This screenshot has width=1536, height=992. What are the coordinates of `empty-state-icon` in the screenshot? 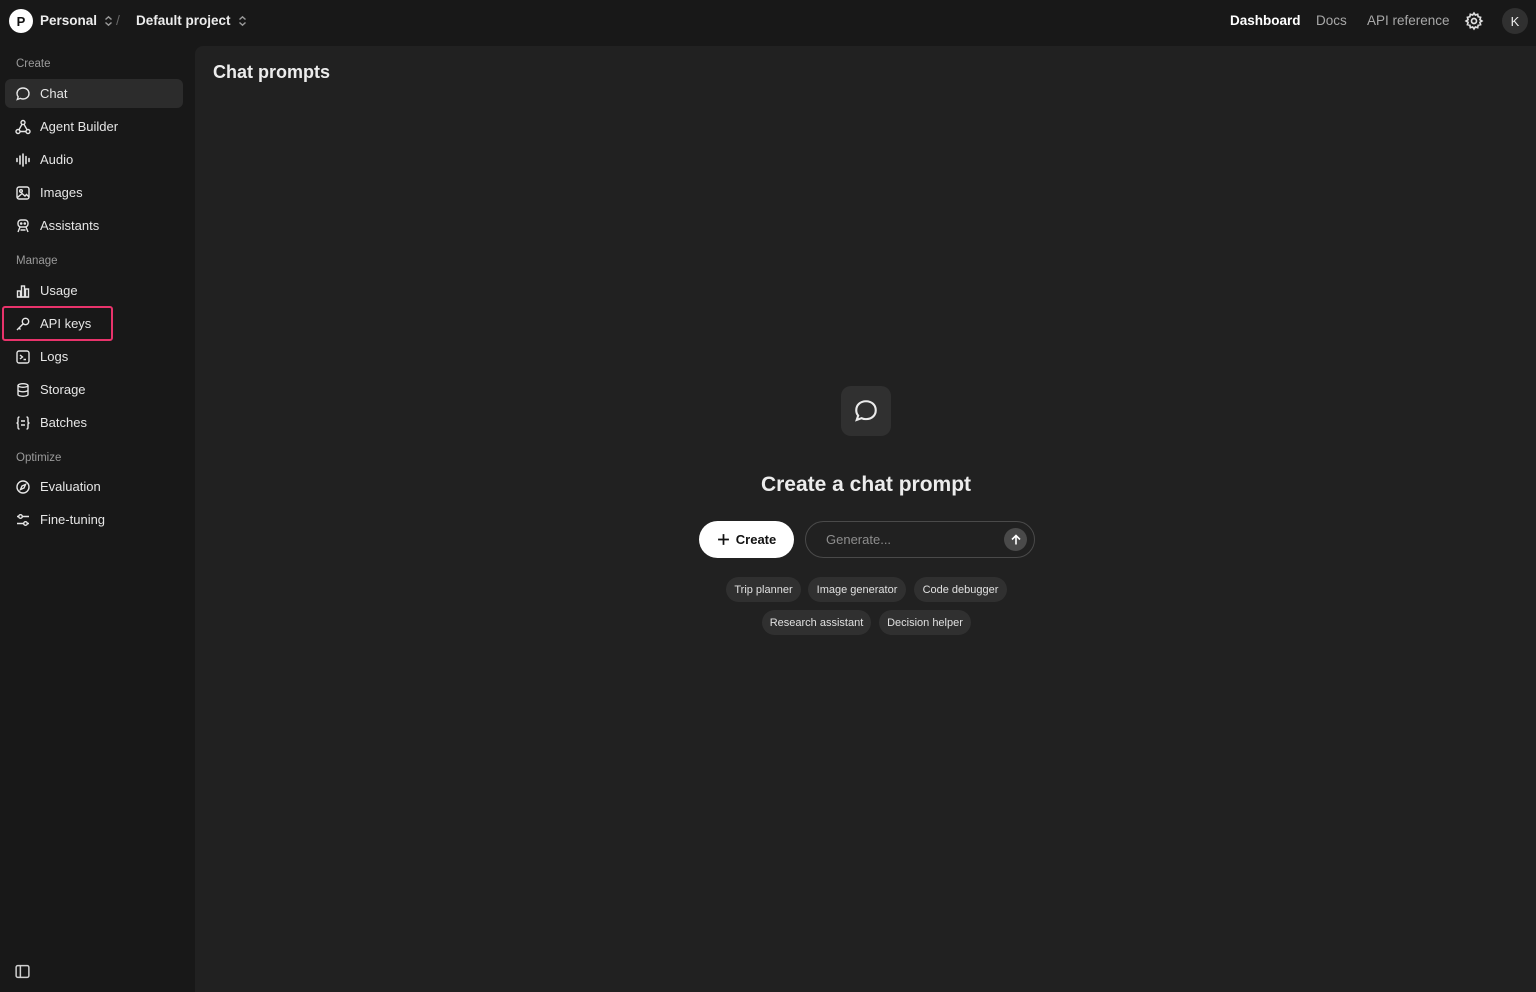 It's located at (866, 411).